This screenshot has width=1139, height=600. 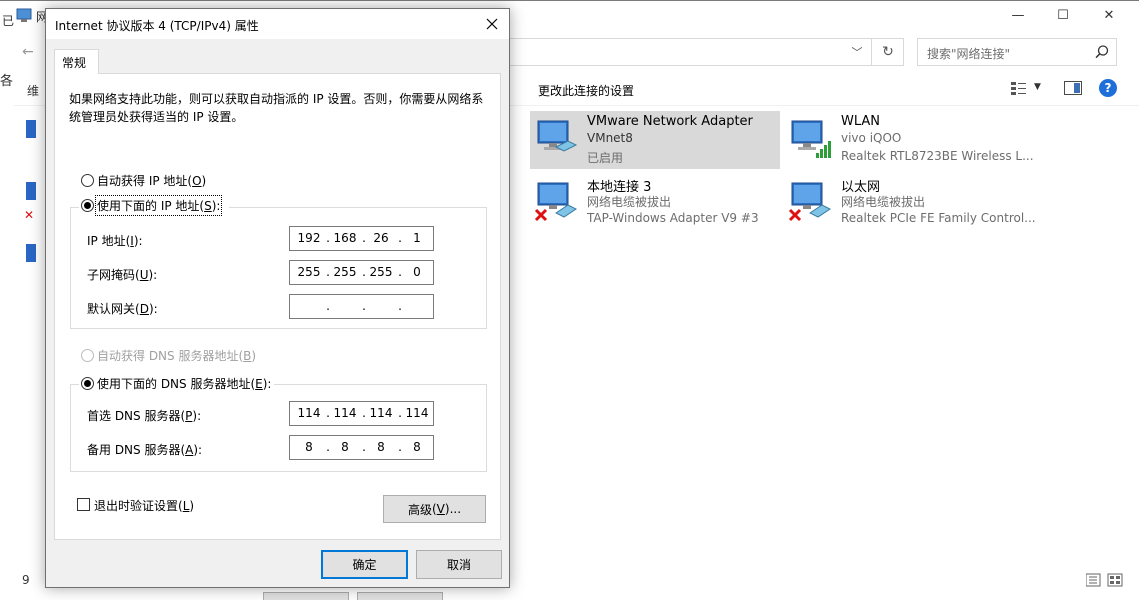 I want to click on manual-ip-radio, so click(x=87, y=205).